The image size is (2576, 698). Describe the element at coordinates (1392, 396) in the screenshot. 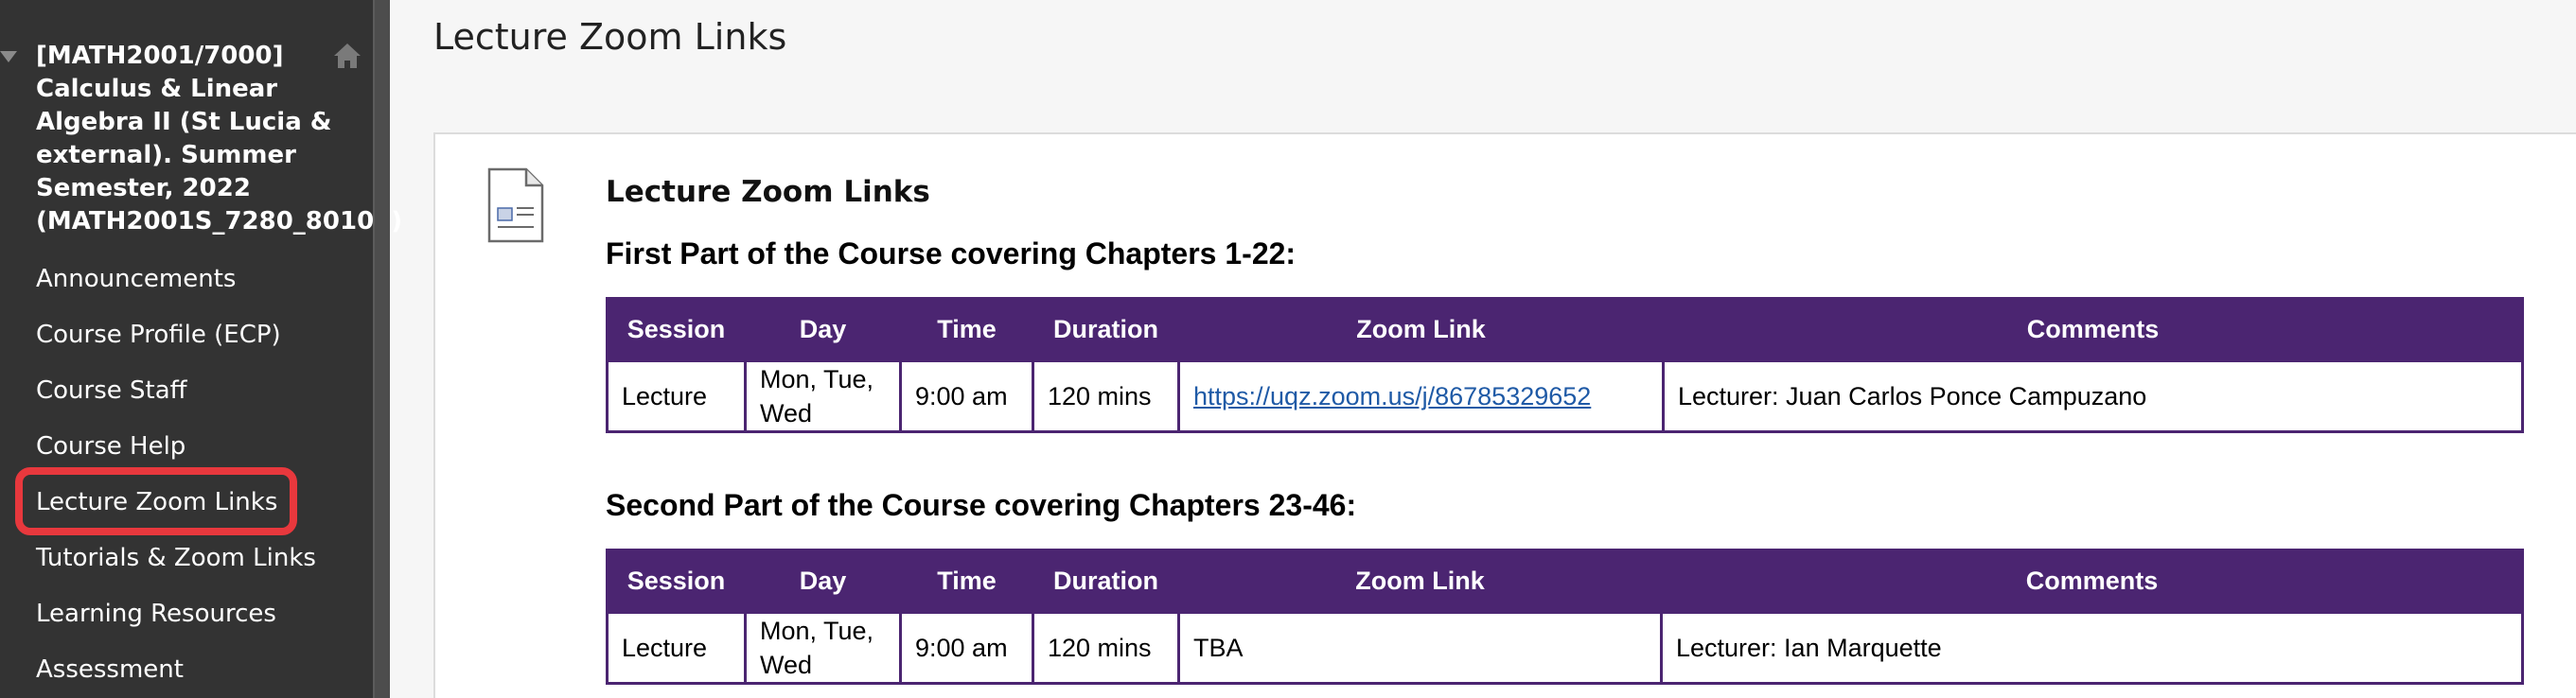

I see `zoom-link: https://uqz.zoom.us/j/86785329652` at that location.